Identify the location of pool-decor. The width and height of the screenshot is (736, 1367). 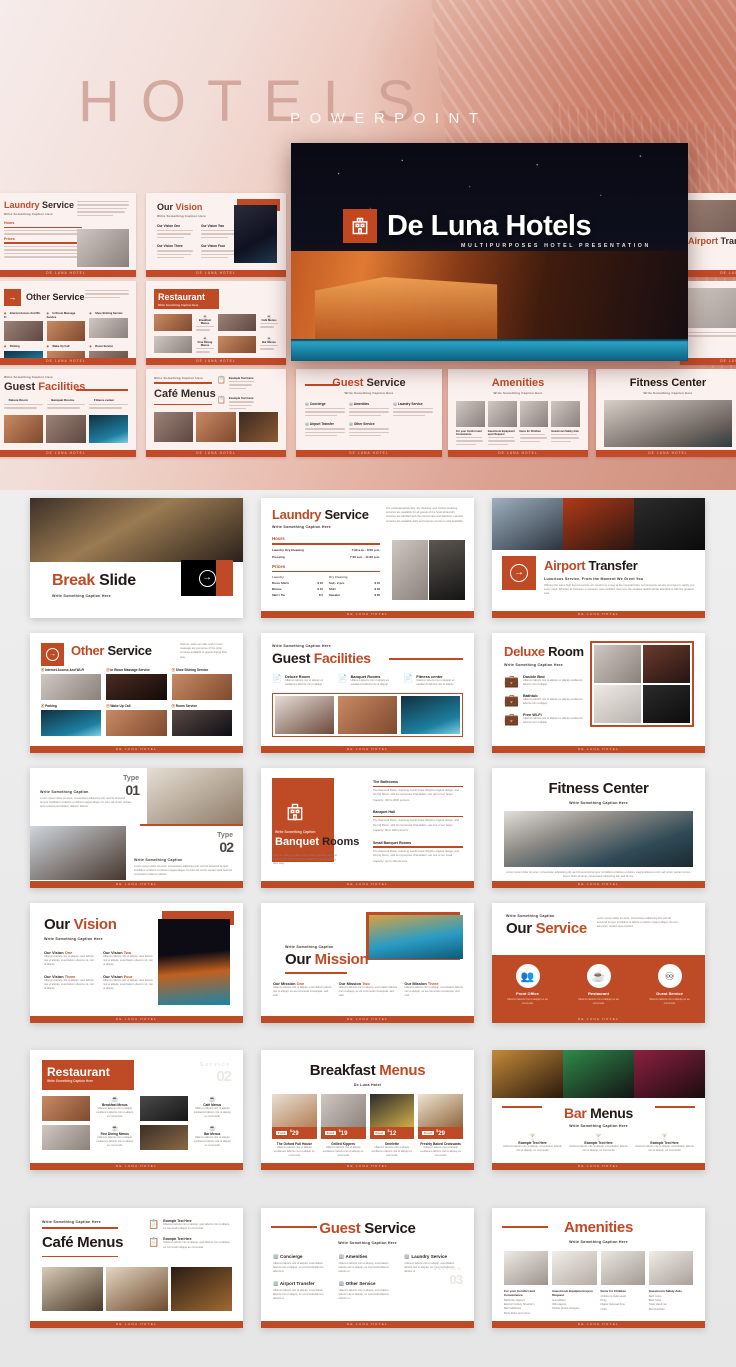
(489, 351).